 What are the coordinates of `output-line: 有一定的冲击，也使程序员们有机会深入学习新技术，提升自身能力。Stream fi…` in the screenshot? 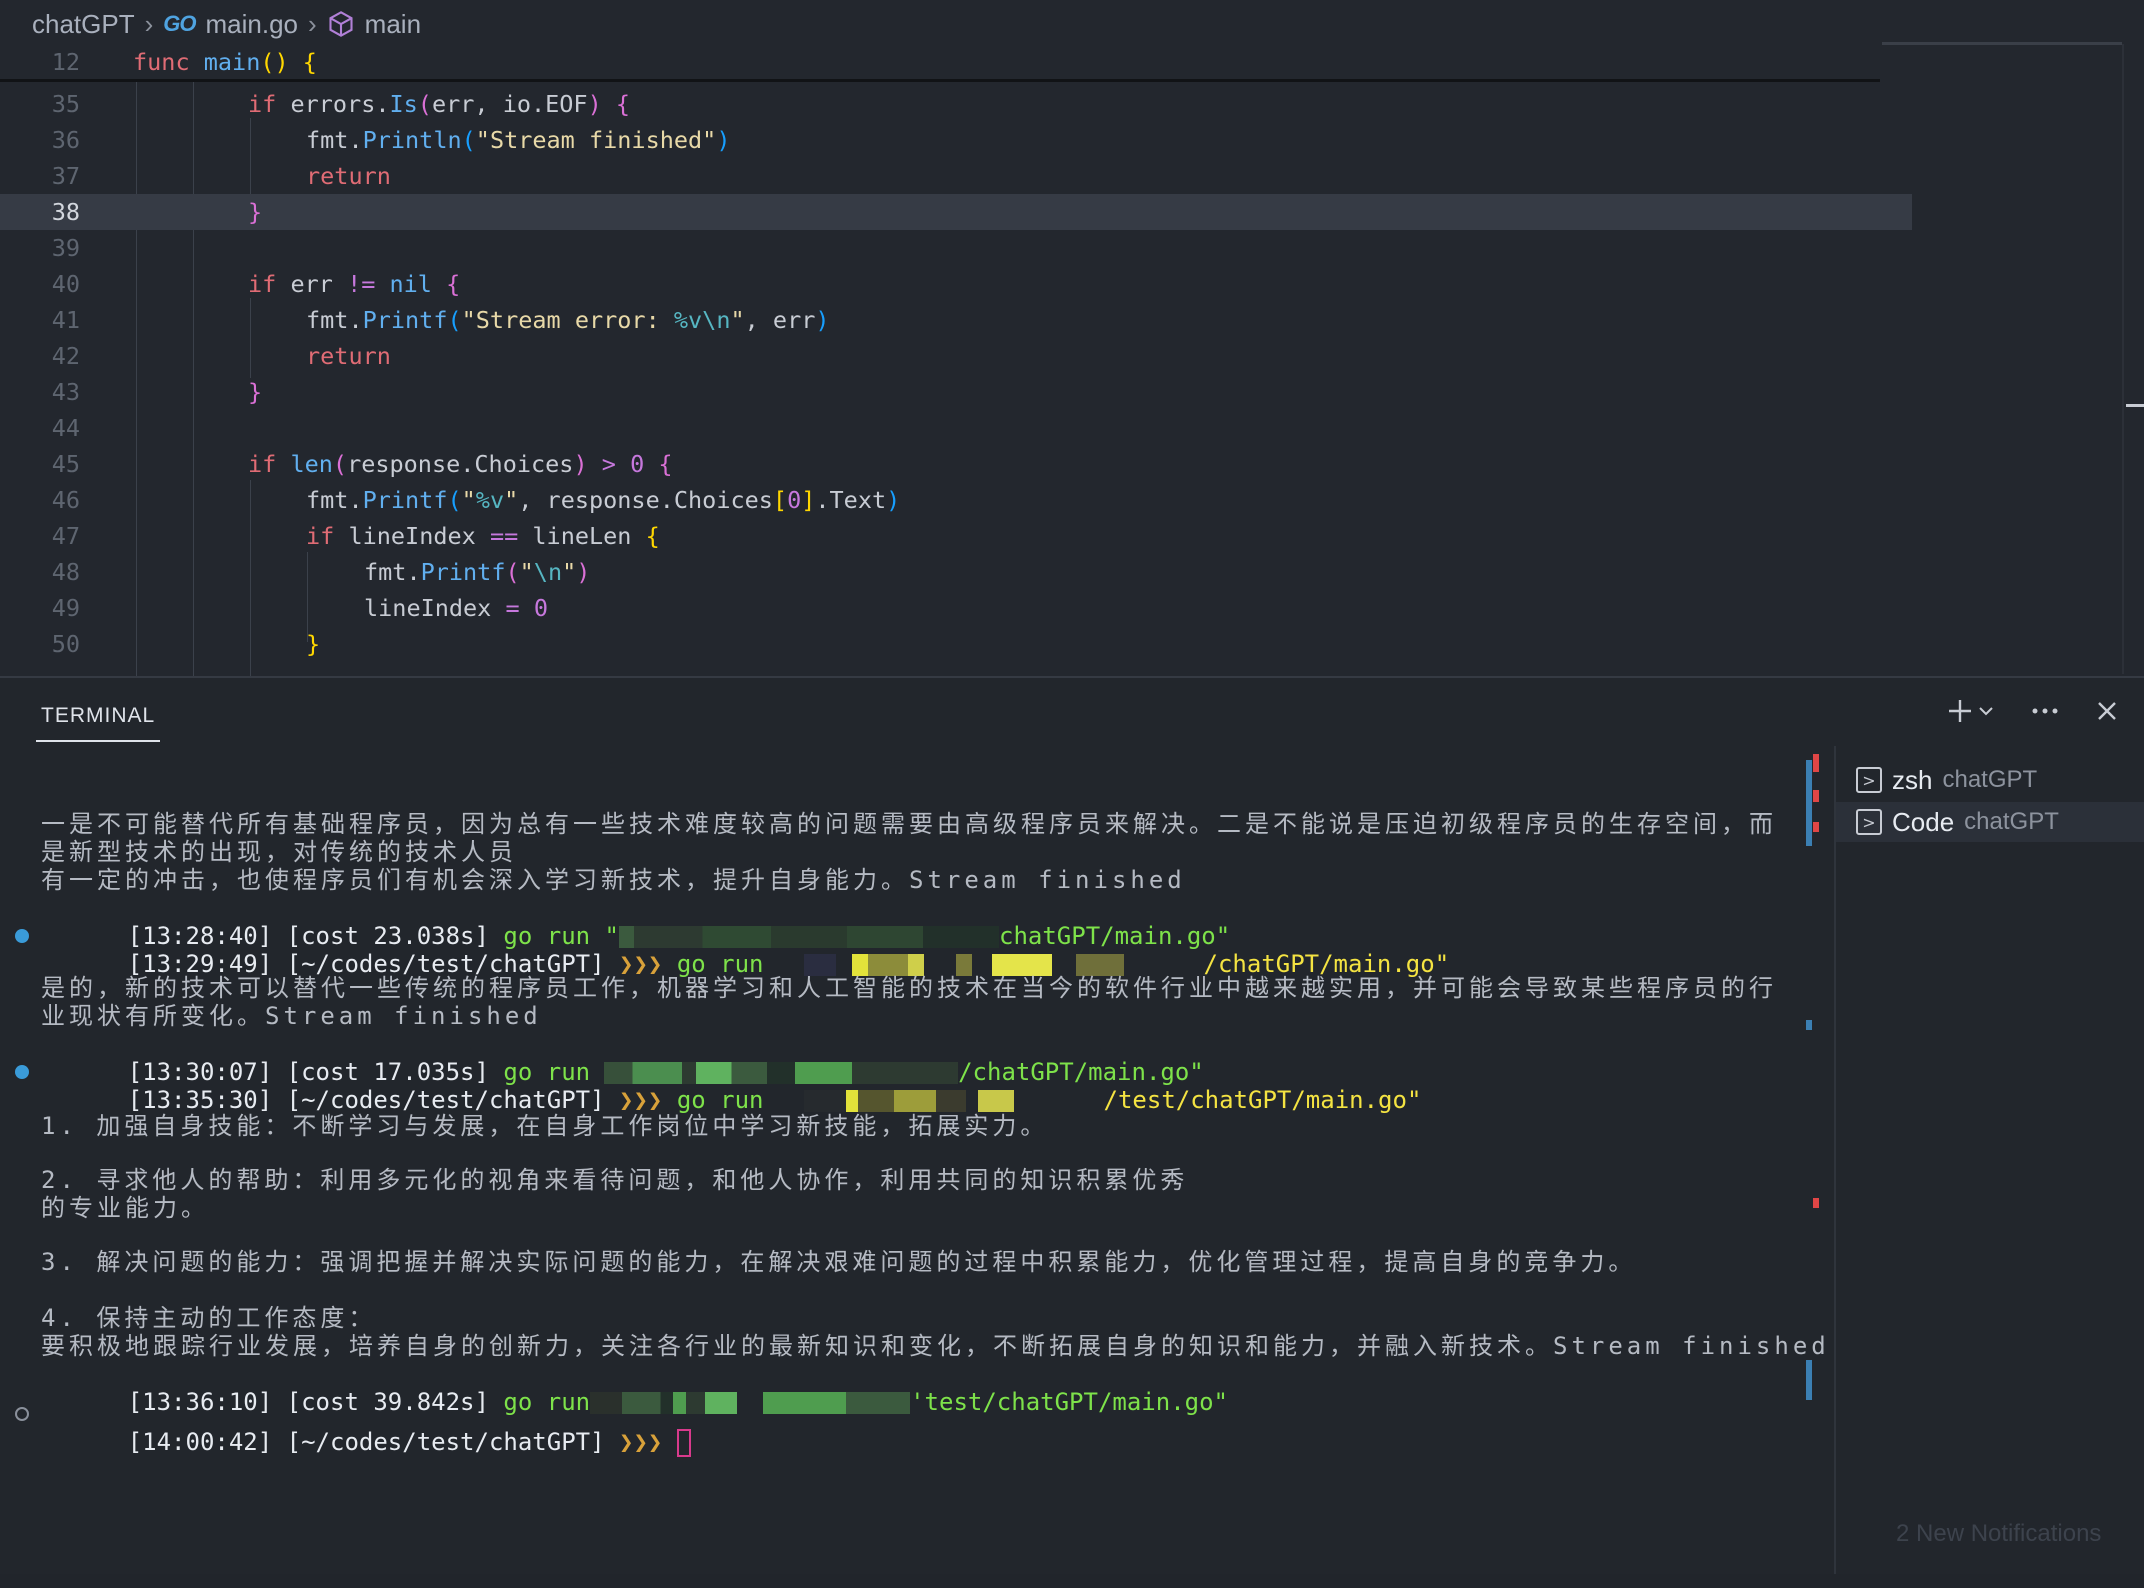 It's located at (613, 880).